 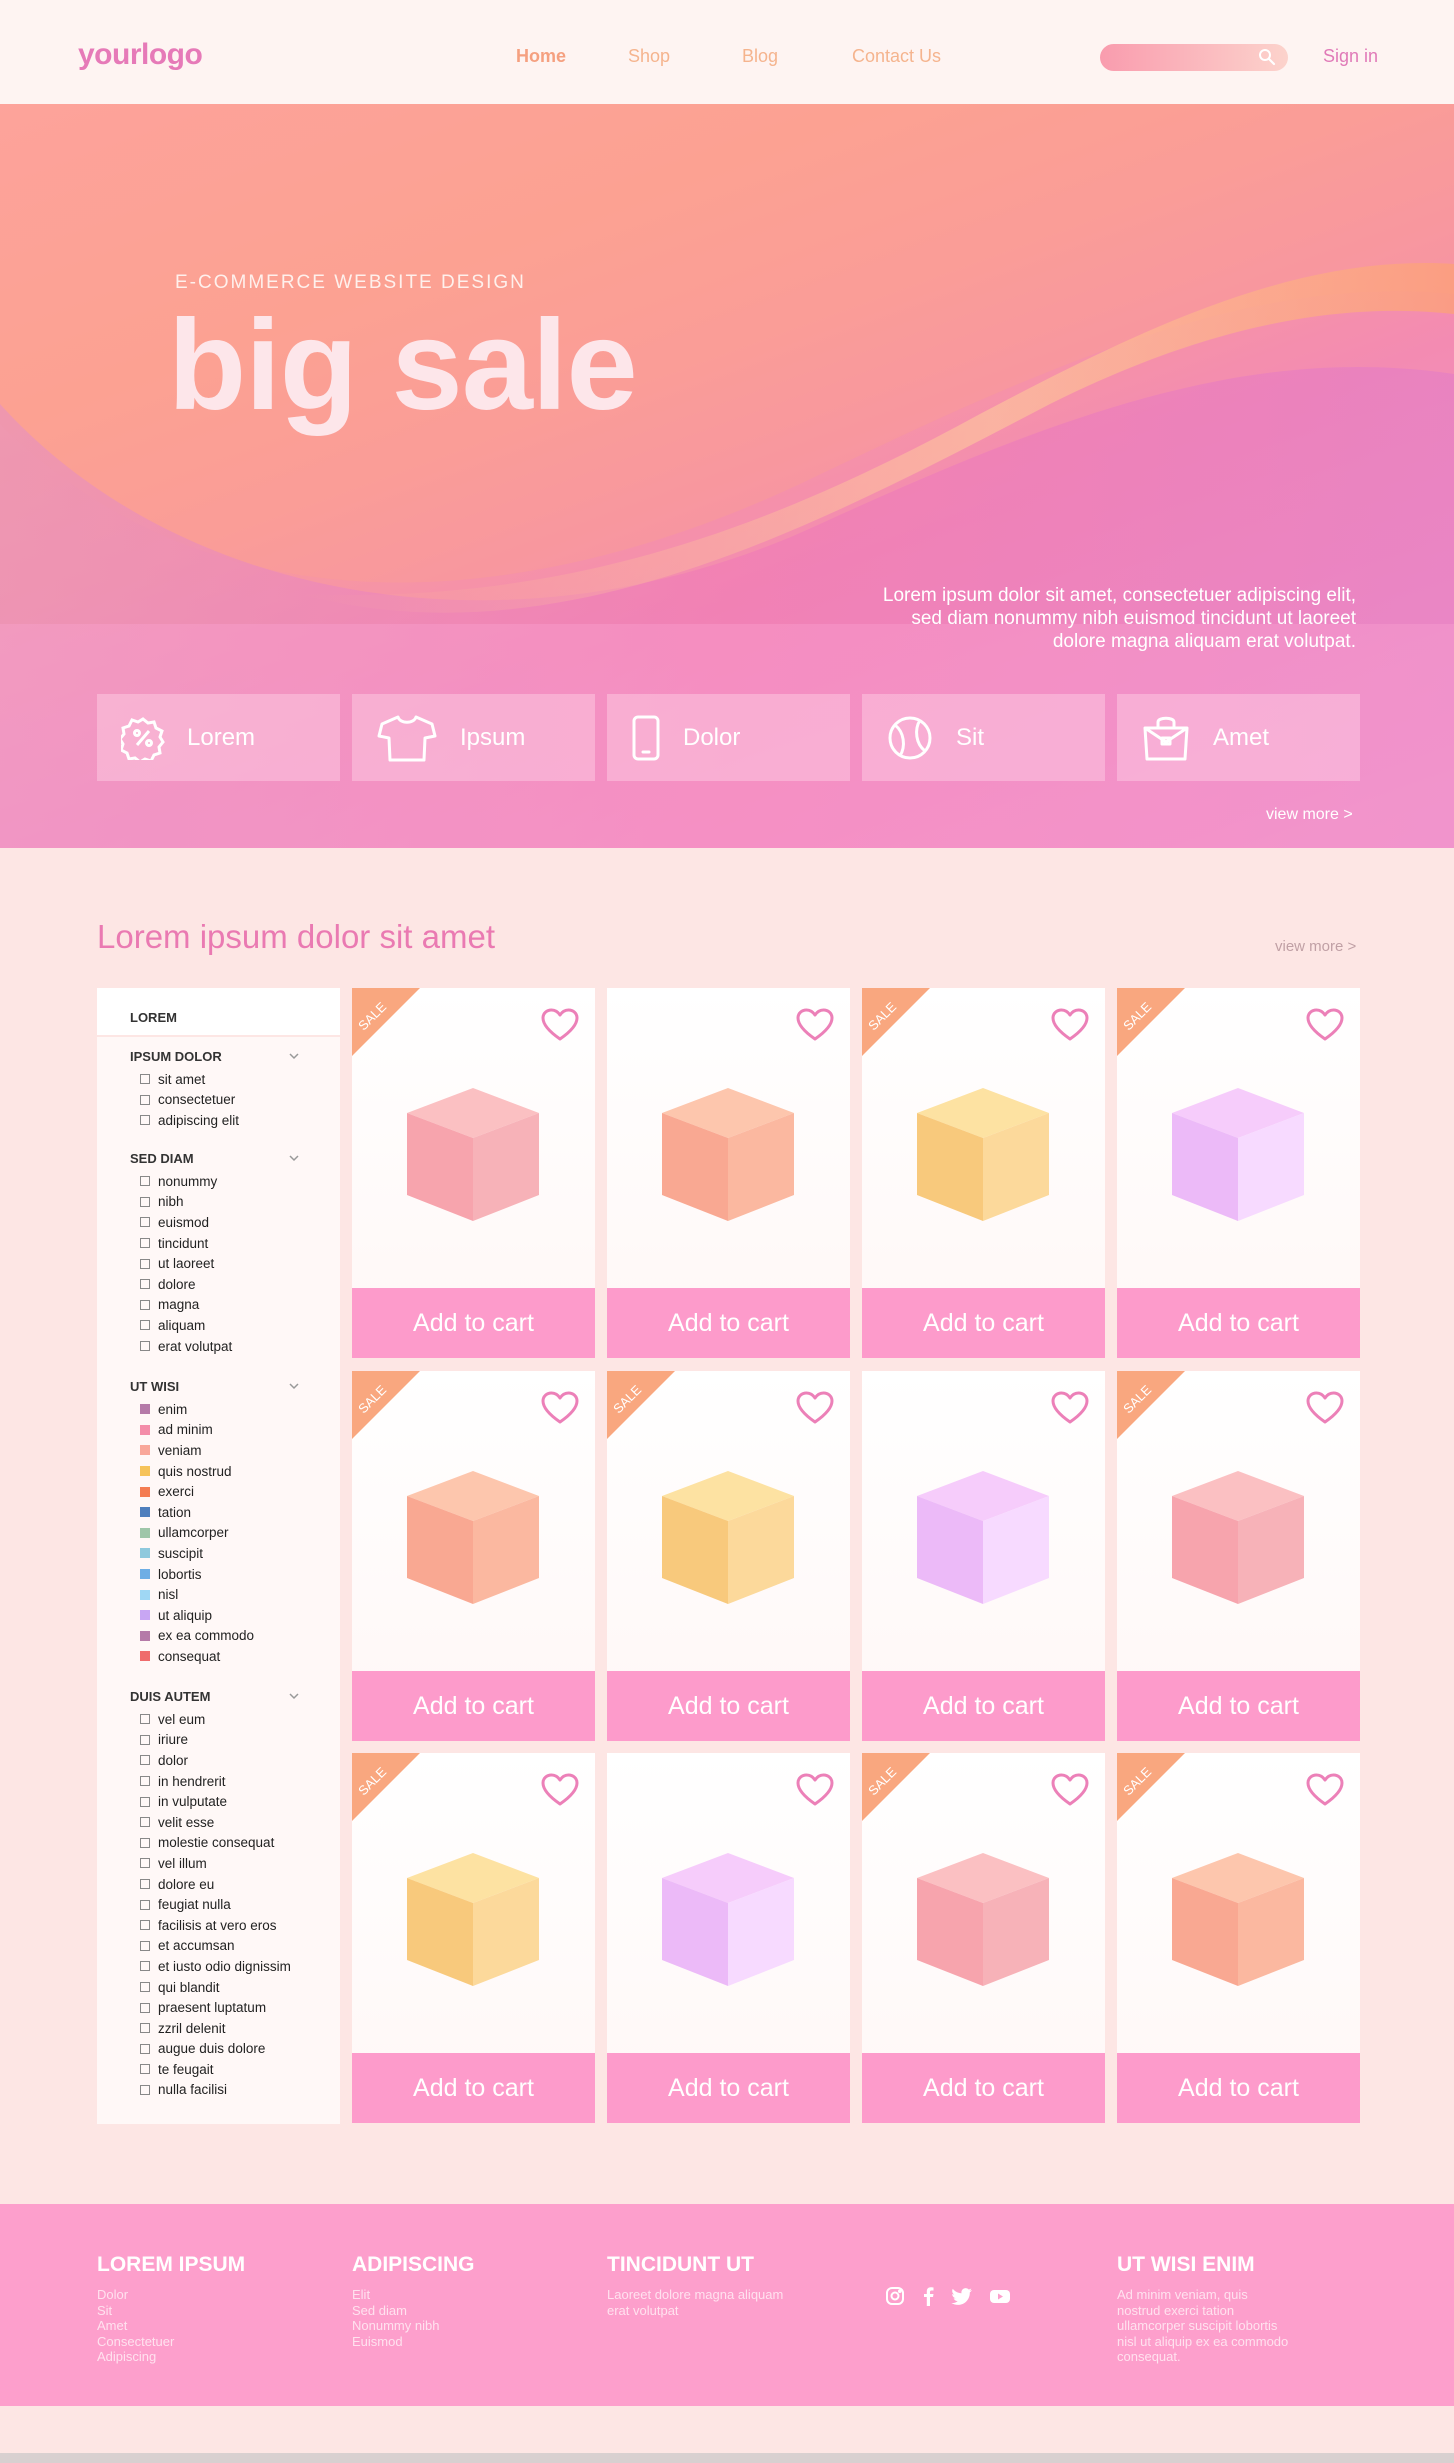 What do you see at coordinates (210, 1533) in the screenshot?
I see `filter-option: ullamcorper` at bounding box center [210, 1533].